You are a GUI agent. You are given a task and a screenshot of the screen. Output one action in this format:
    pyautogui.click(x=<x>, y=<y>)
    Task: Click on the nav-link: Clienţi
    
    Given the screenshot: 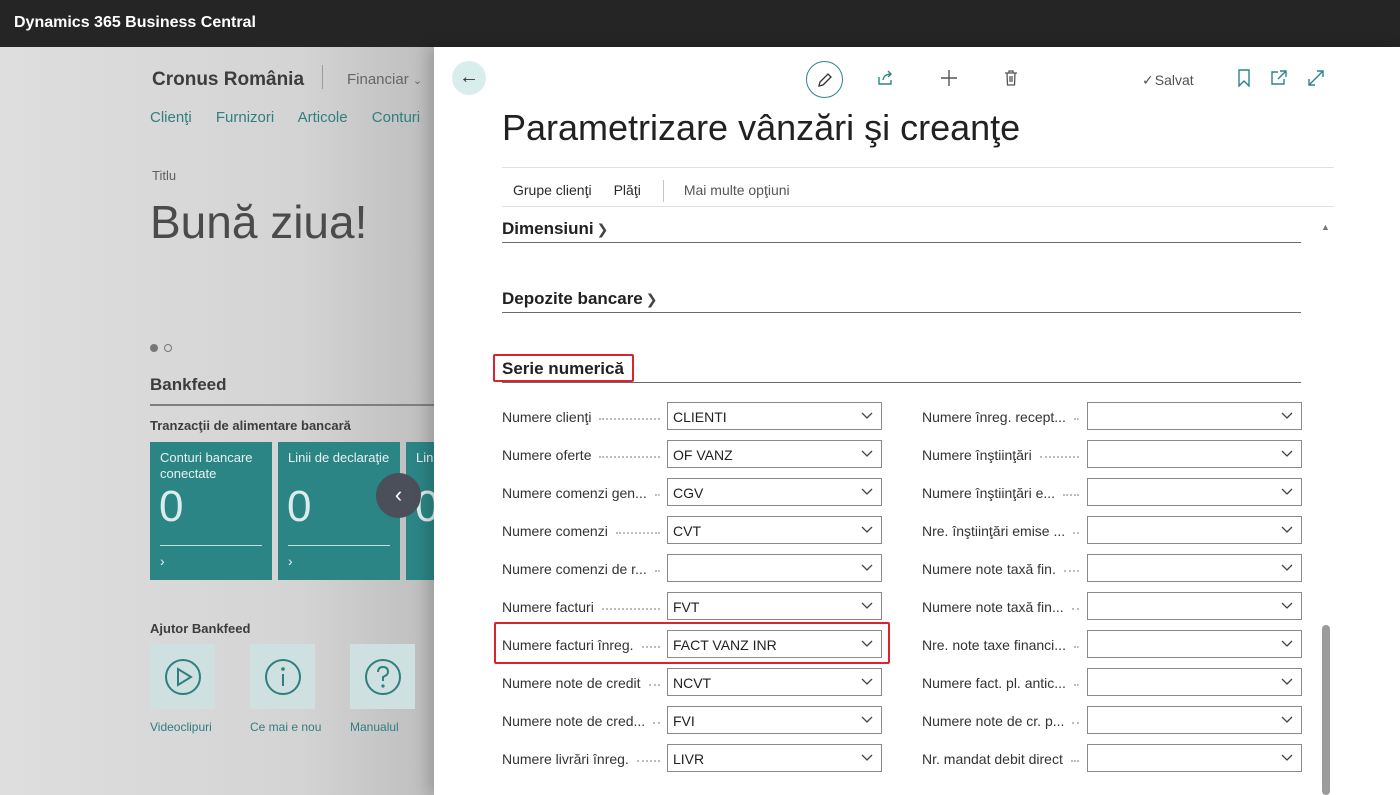 What is the action you would take?
    pyautogui.click(x=171, y=117)
    